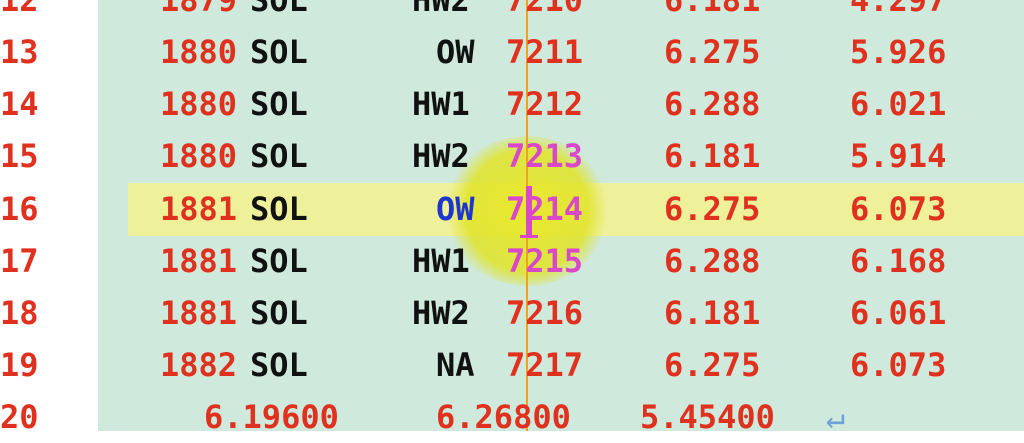 Image resolution: width=1024 pixels, height=443 pixels. What do you see at coordinates (707, 417) in the screenshot?
I see `box-z: 5.45400` at bounding box center [707, 417].